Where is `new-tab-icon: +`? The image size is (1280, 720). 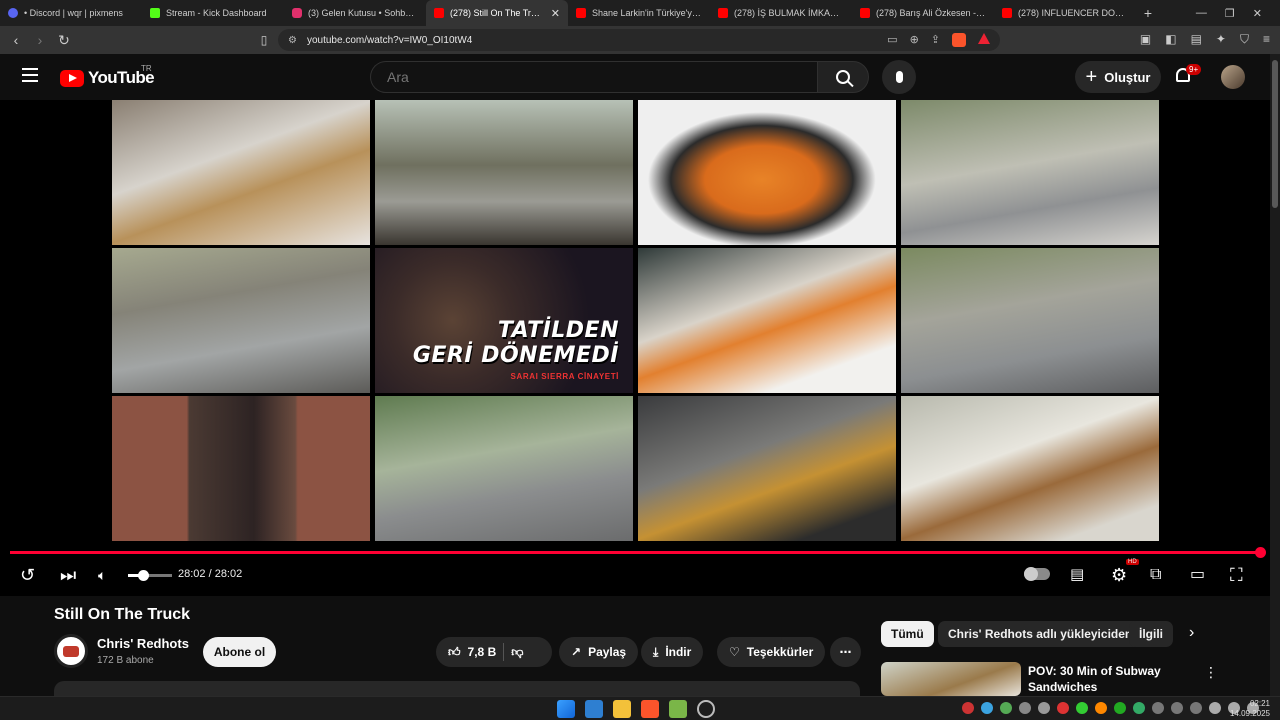 new-tab-icon: + is located at coordinates (1148, 13).